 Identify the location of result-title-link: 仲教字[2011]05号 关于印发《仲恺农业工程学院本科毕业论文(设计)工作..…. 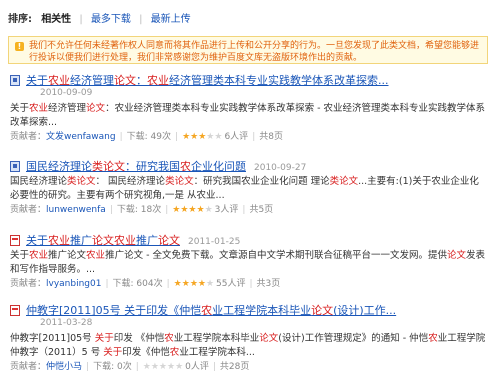
(211, 310).